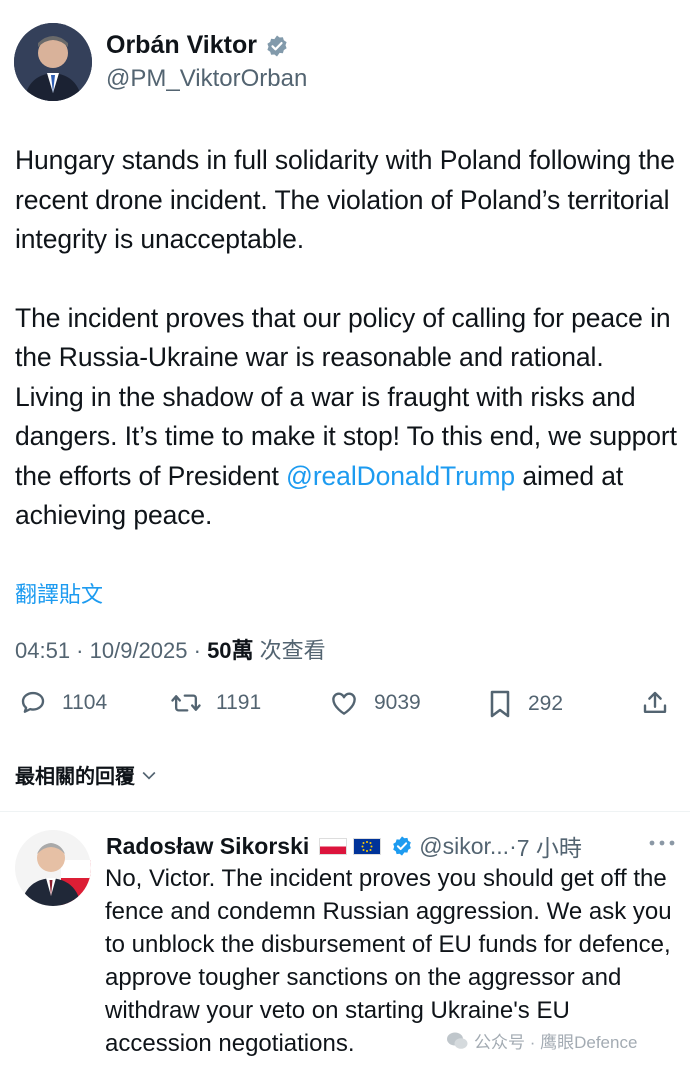  I want to click on watermark-text: 公众号 · 鹰眼Defence, so click(556, 1042).